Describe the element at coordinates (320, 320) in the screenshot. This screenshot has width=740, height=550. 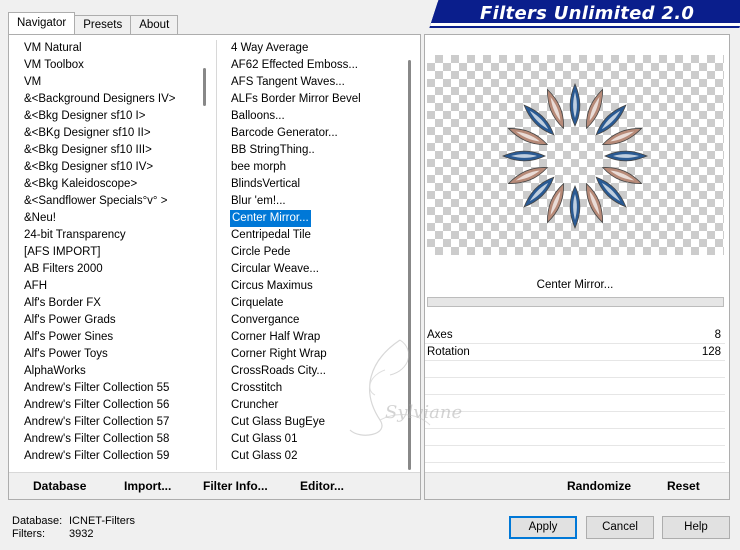
I see `filter-item: Convergance` at that location.